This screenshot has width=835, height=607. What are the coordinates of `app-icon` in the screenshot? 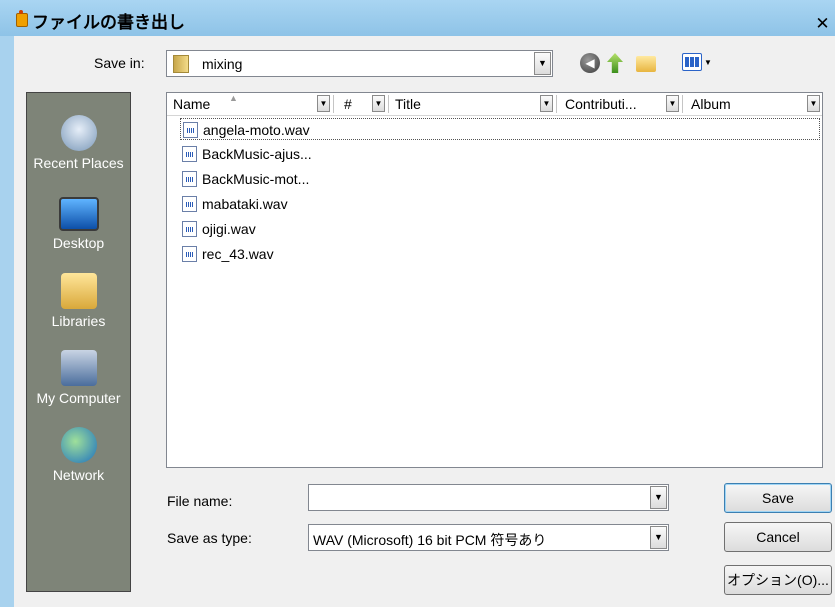 It's located at (22, 18).